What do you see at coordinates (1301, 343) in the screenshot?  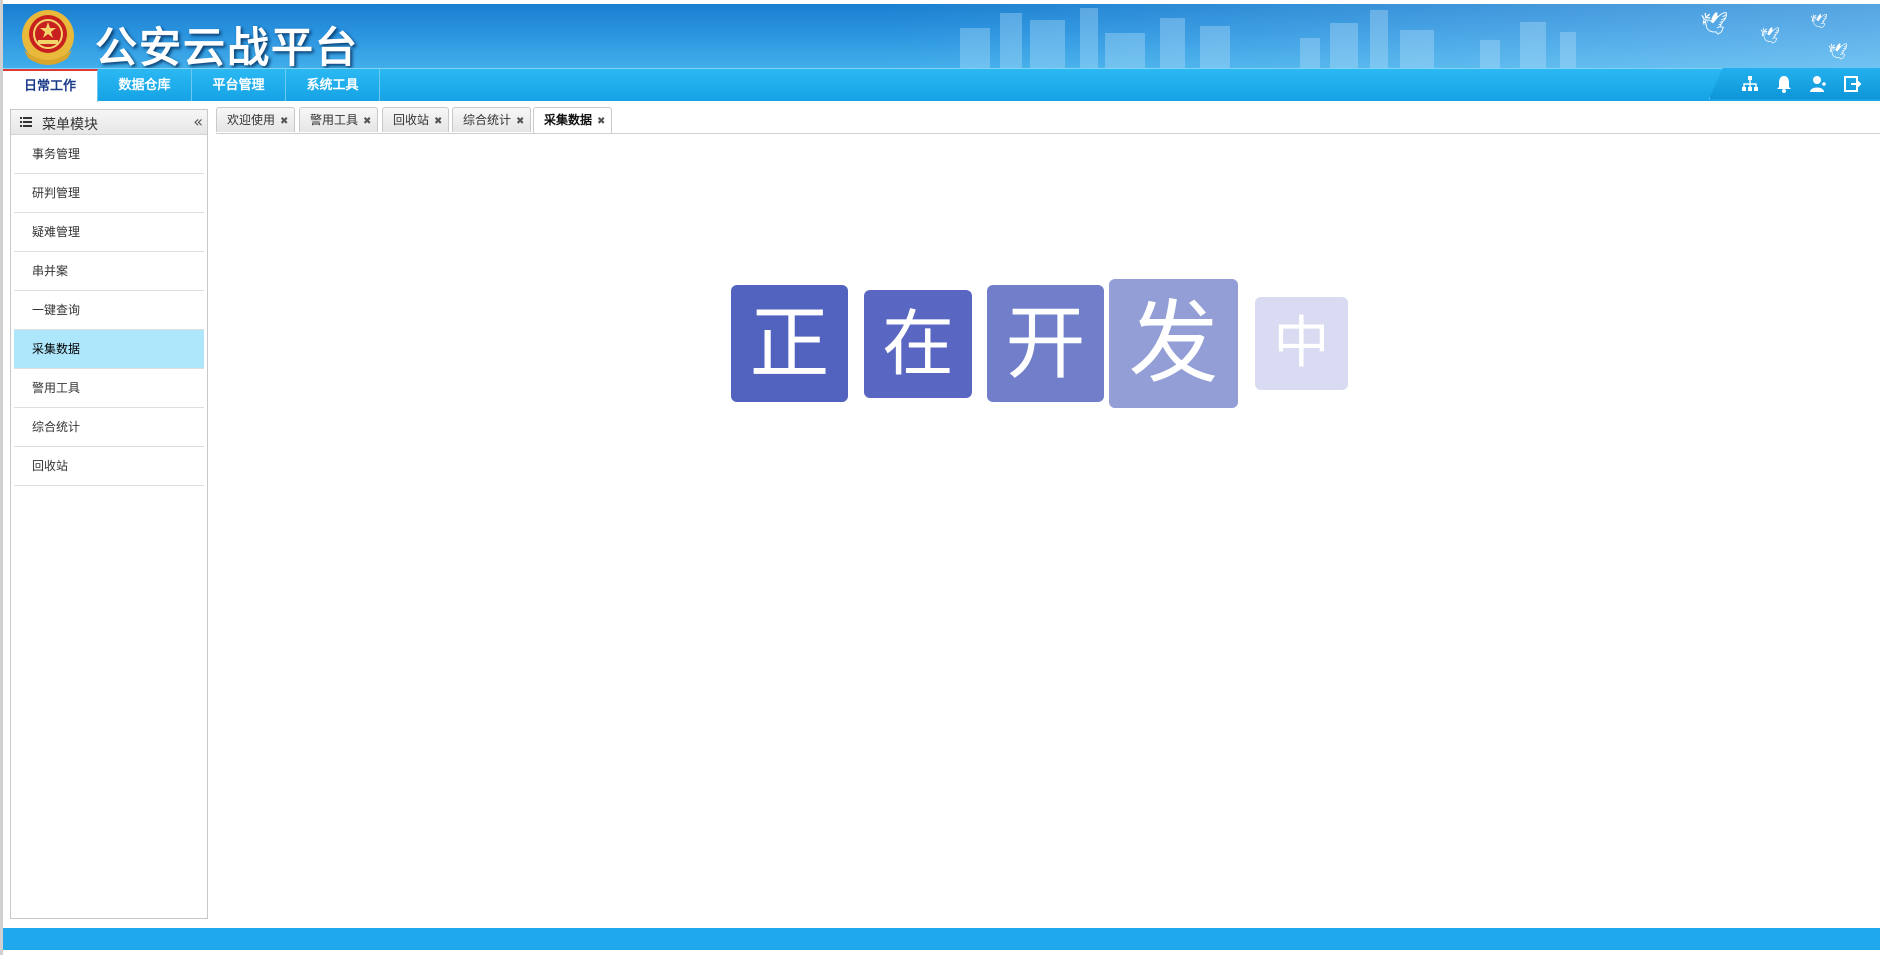 I see `developing-tile-5: 中` at bounding box center [1301, 343].